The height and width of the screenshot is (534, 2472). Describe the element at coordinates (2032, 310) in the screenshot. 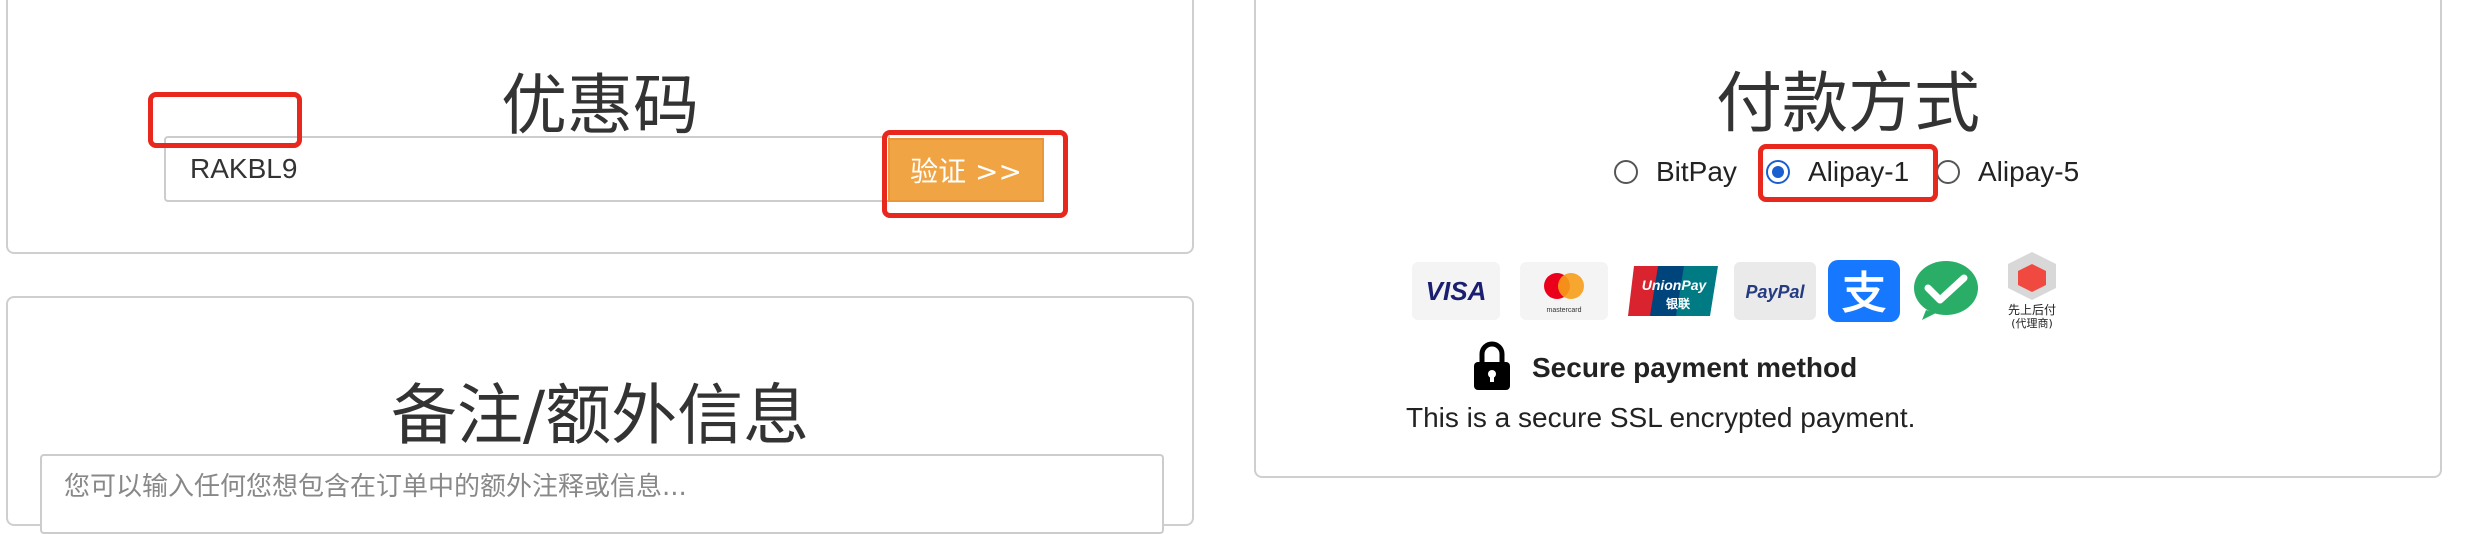

I see `svg-text: 先上后付` at that location.